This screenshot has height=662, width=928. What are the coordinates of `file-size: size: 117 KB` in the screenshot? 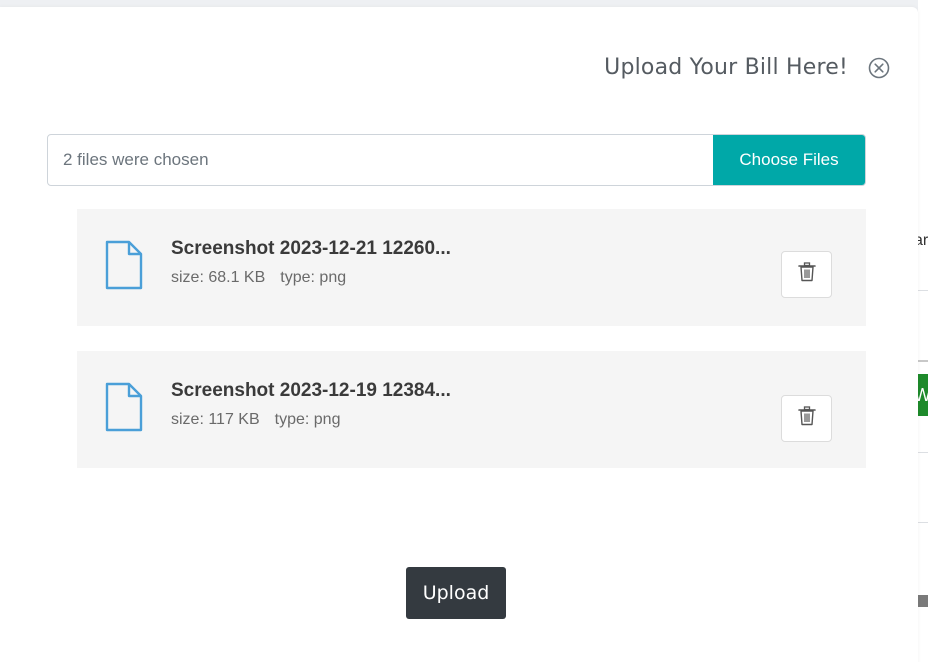 It's located at (215, 419).